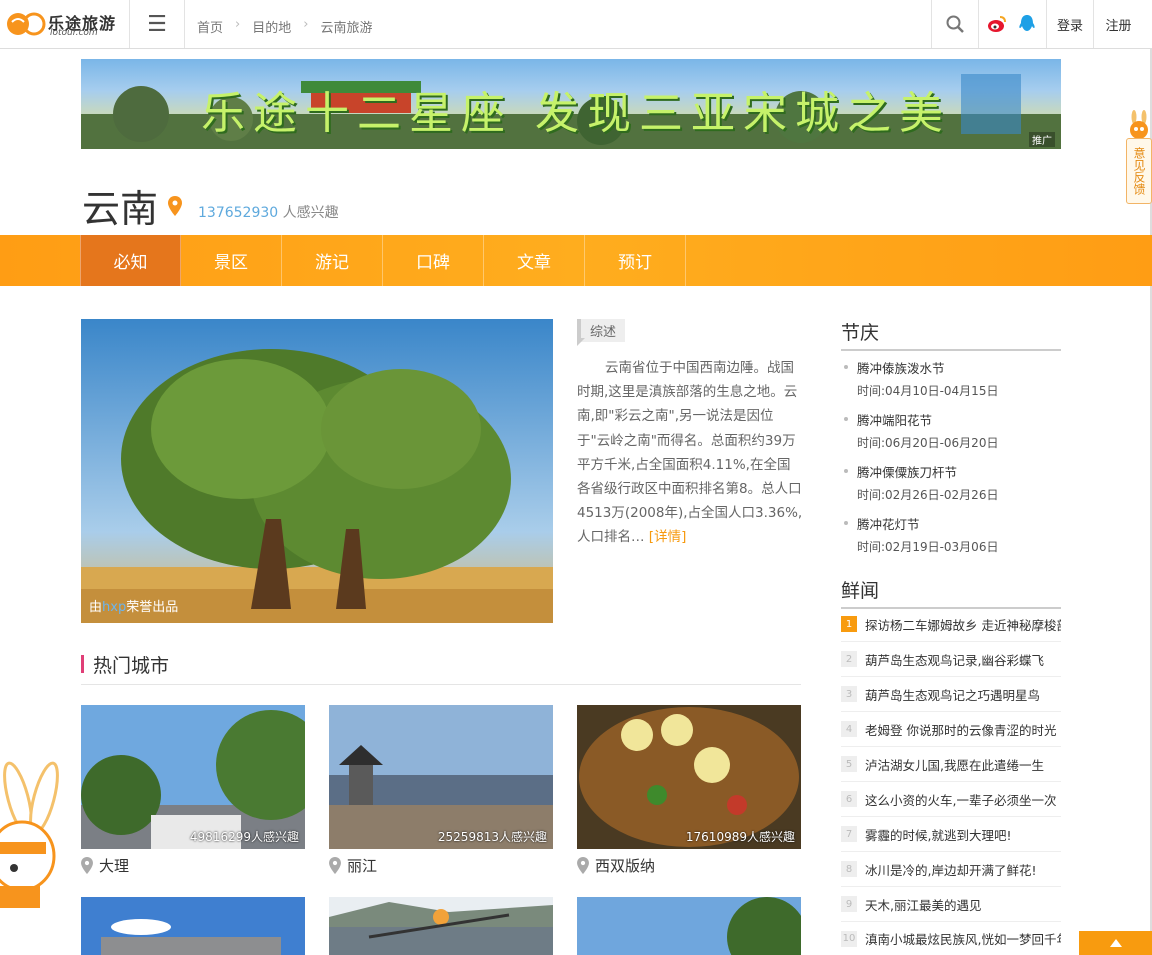 This screenshot has width=1152, height=955. What do you see at coordinates (954, 659) in the screenshot?
I see `news-link: 葫芦岛生态观鸟记录,幽谷彩蝶飞` at bounding box center [954, 659].